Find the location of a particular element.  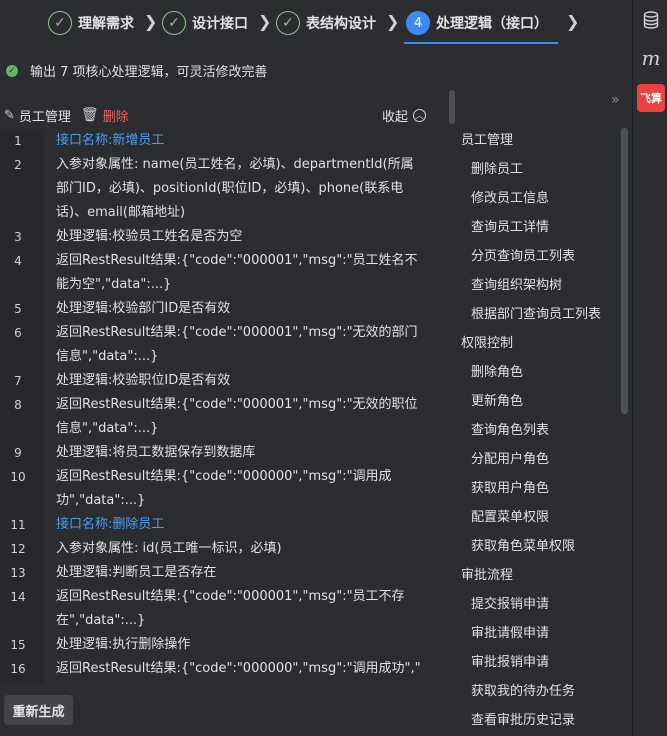

step-processing-logic: 4 处理逻辑（接口） is located at coordinates (477, 23).